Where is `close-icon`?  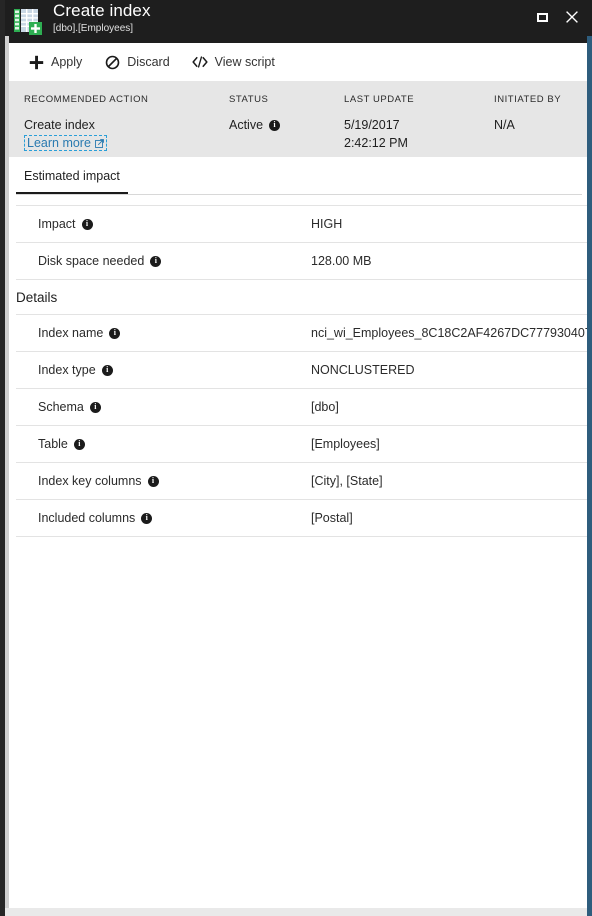 close-icon is located at coordinates (572, 17).